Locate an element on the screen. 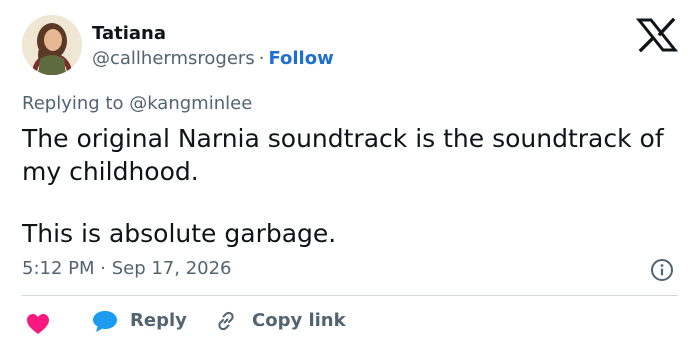 The height and width of the screenshot is (348, 700). reply-label: Reply is located at coordinates (158, 320).